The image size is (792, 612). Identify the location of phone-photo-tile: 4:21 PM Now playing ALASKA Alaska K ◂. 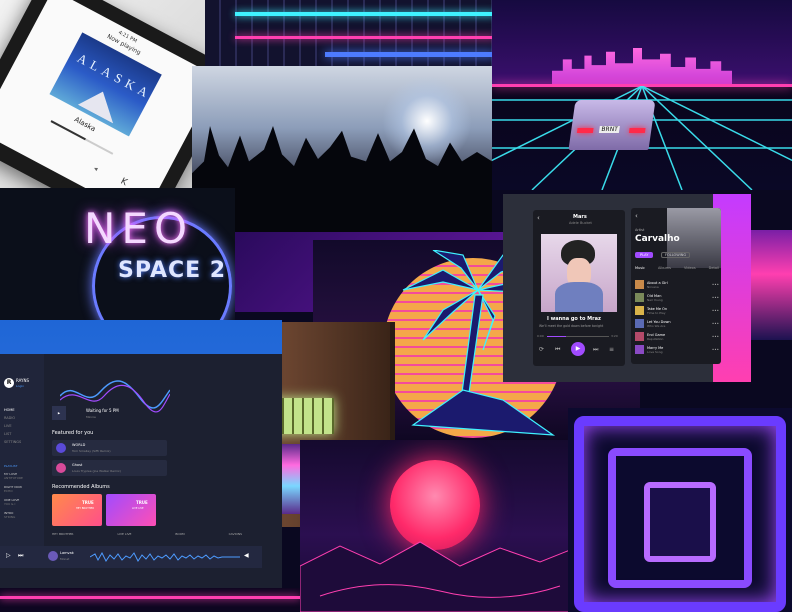
(102, 95).